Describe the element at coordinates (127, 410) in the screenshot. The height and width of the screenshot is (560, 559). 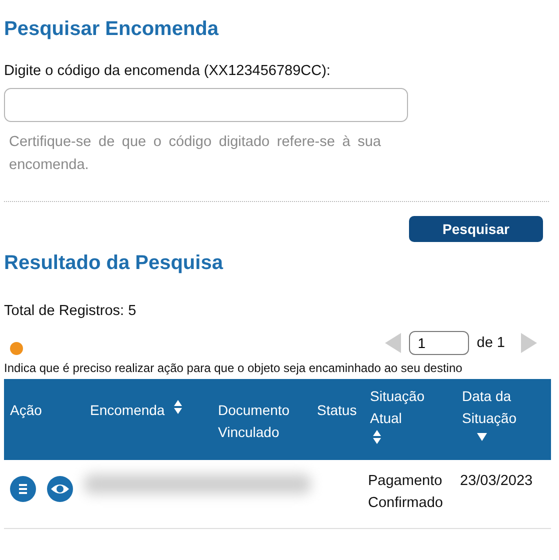
I see `column-header: Encomenda` at that location.